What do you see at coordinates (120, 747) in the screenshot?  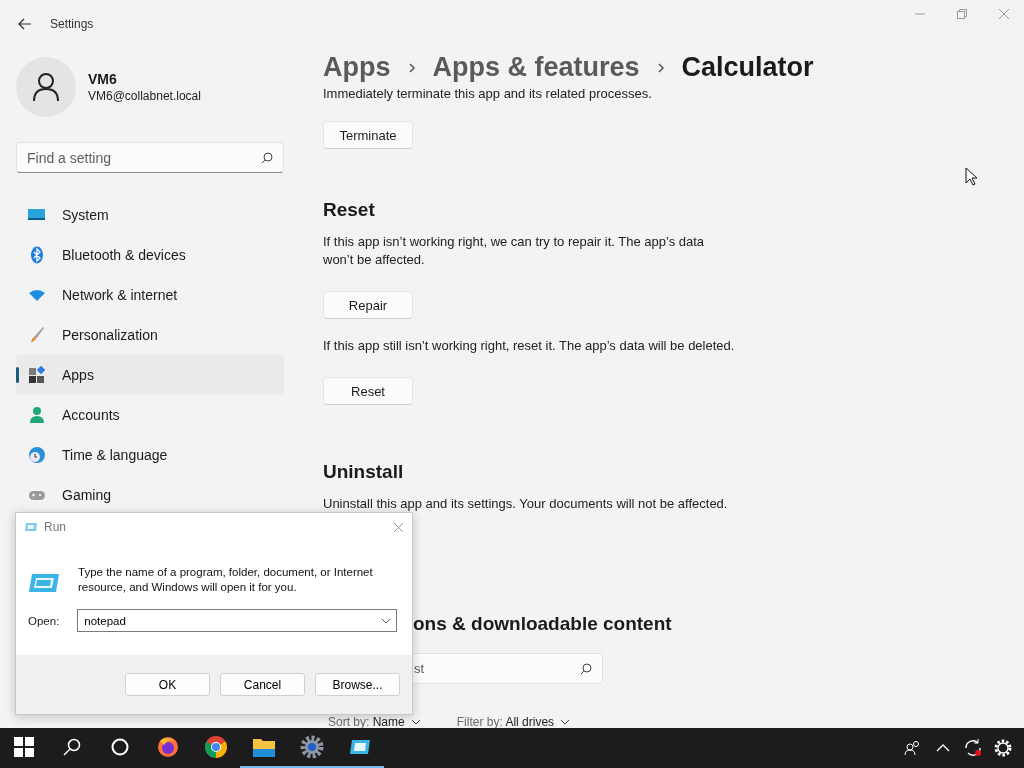 I see `circle-icon` at bounding box center [120, 747].